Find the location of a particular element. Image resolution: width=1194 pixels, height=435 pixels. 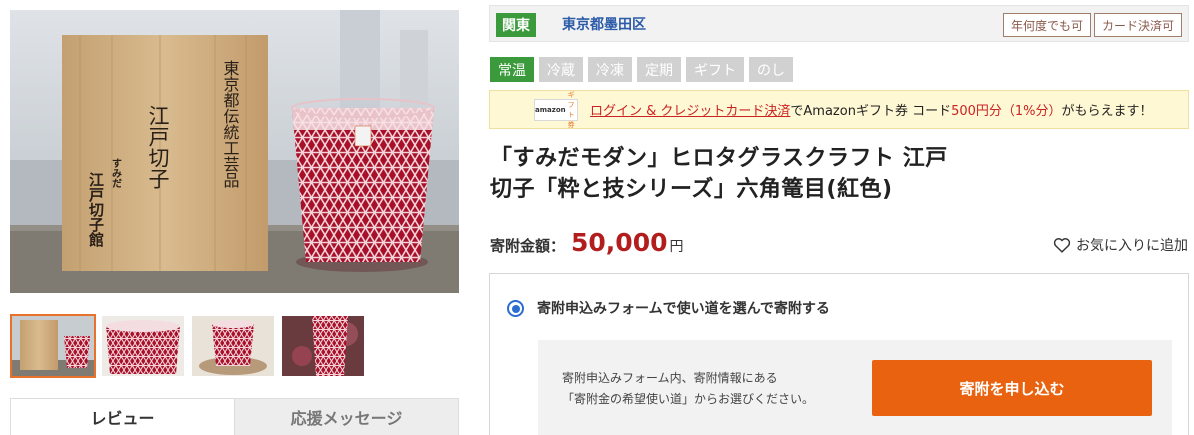

temperature-tags: 常温 冷蔵 冷凍 定期 ギフト のし is located at coordinates (641, 69).